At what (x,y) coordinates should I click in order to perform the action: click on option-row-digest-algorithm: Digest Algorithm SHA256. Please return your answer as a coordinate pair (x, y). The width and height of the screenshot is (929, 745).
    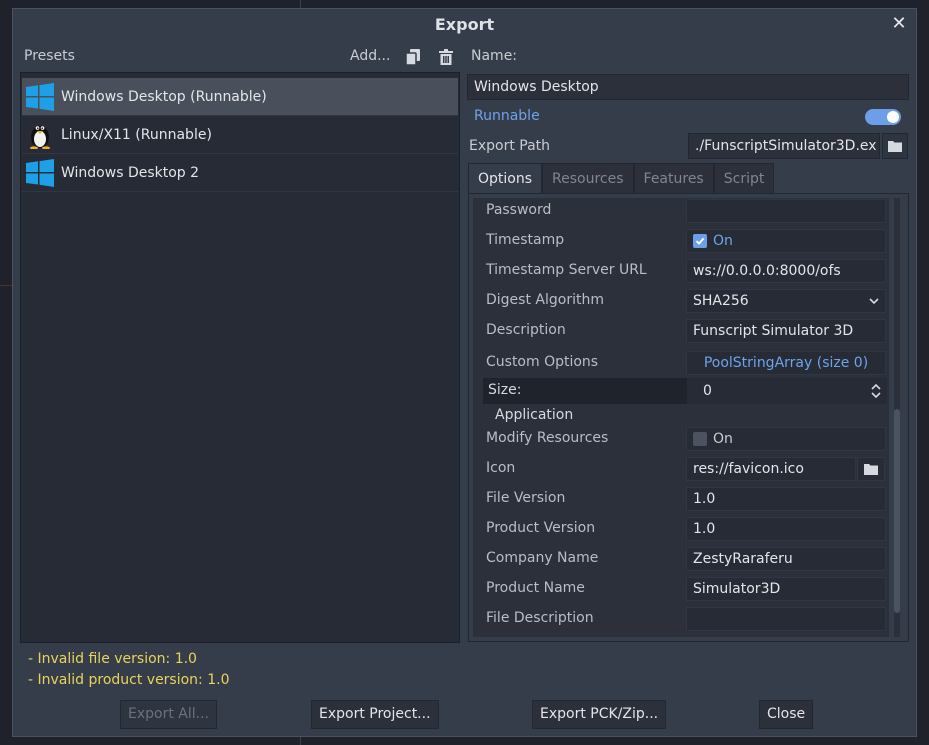
    Looking at the image, I should click on (681, 301).